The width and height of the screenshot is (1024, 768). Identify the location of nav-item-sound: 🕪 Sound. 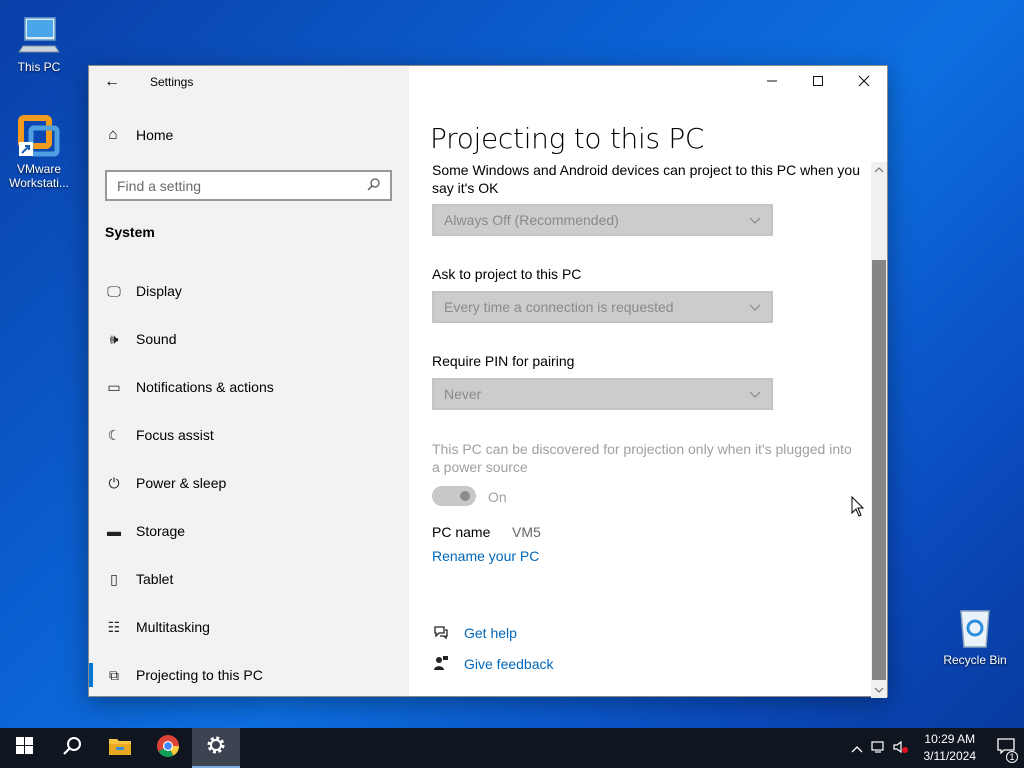
(249, 339).